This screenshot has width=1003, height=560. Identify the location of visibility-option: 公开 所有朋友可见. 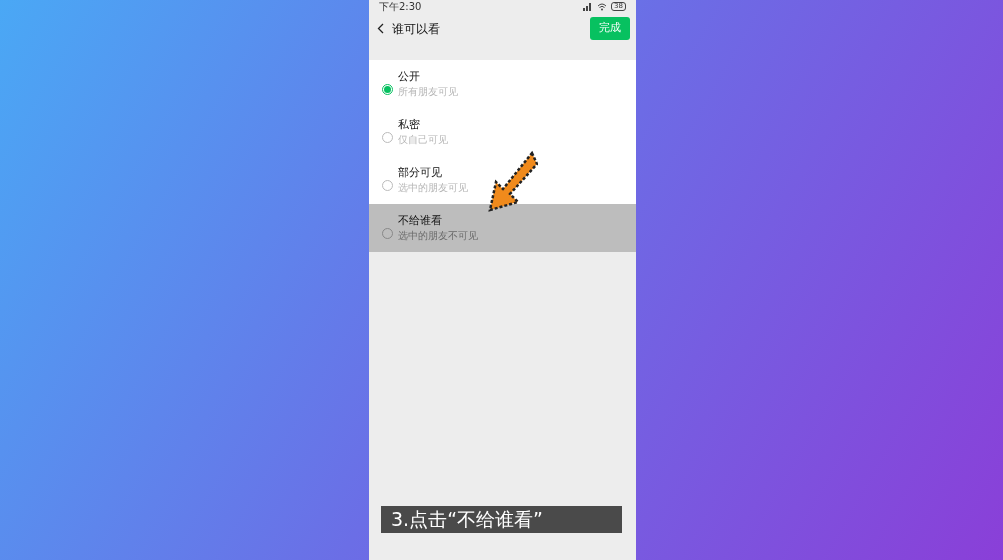
(502, 84).